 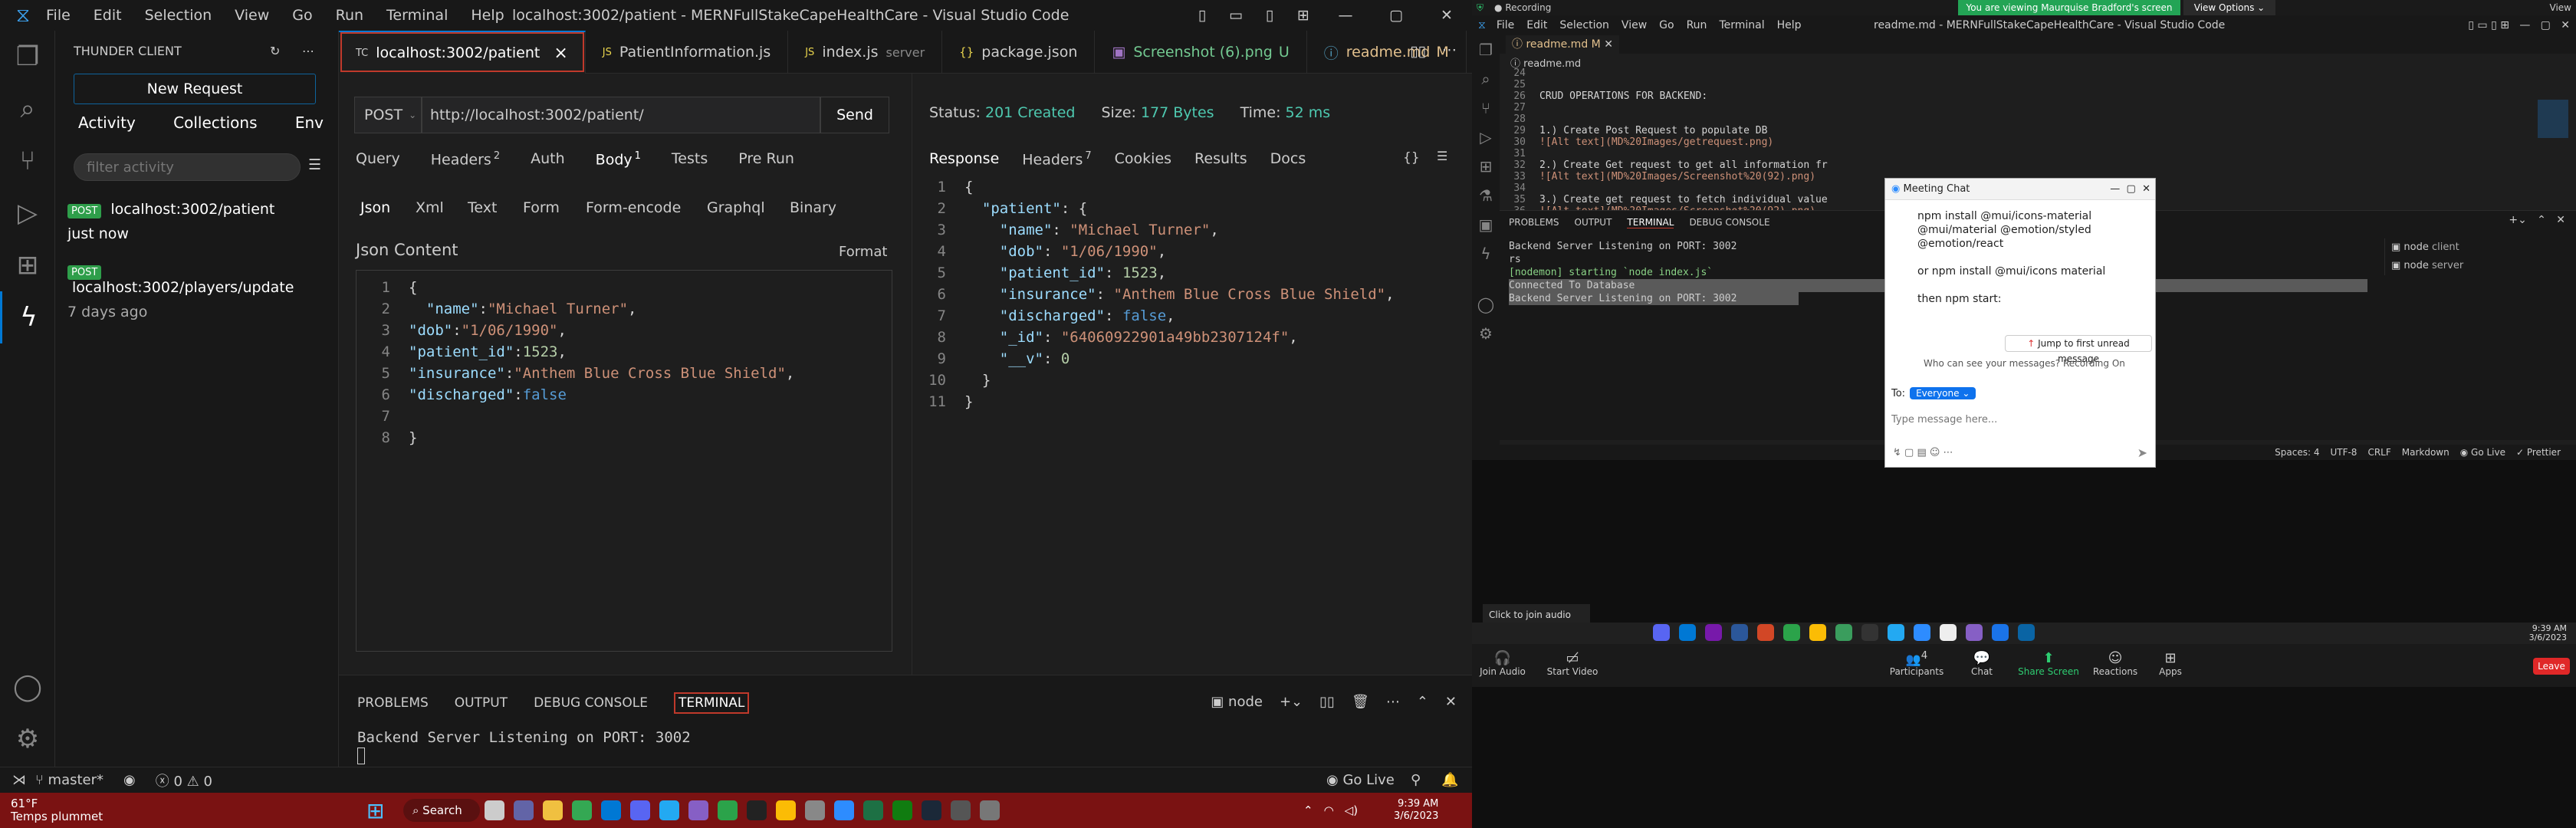 What do you see at coordinates (786, 810) in the screenshot?
I see `chrome2-icon` at bounding box center [786, 810].